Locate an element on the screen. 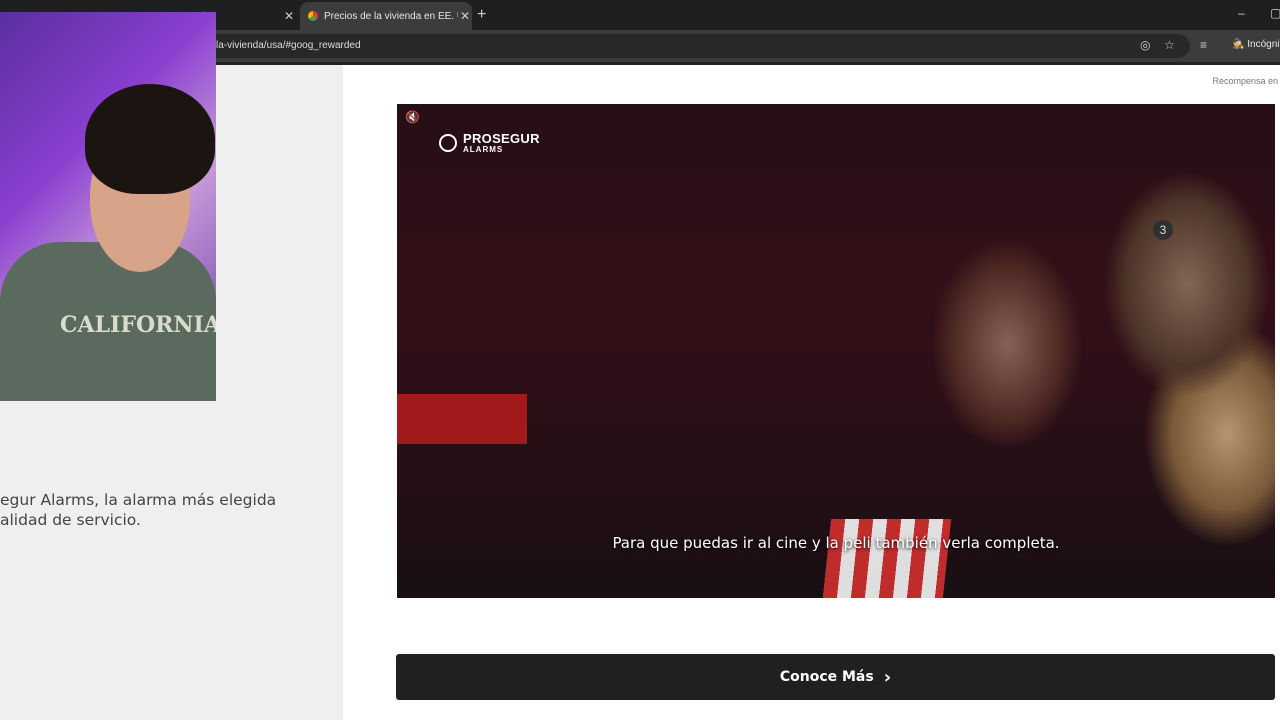 Image resolution: width=1280 pixels, height=720 pixels. prosegur-logo: PROSEGUR ALARMS is located at coordinates (489, 143).